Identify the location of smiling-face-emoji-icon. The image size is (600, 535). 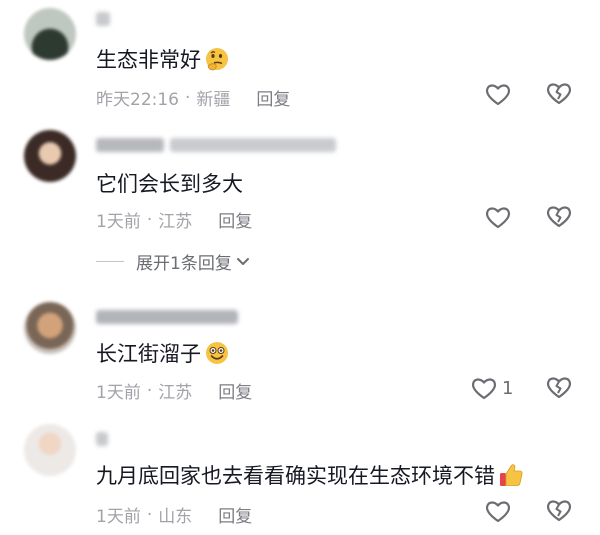
(217, 353).